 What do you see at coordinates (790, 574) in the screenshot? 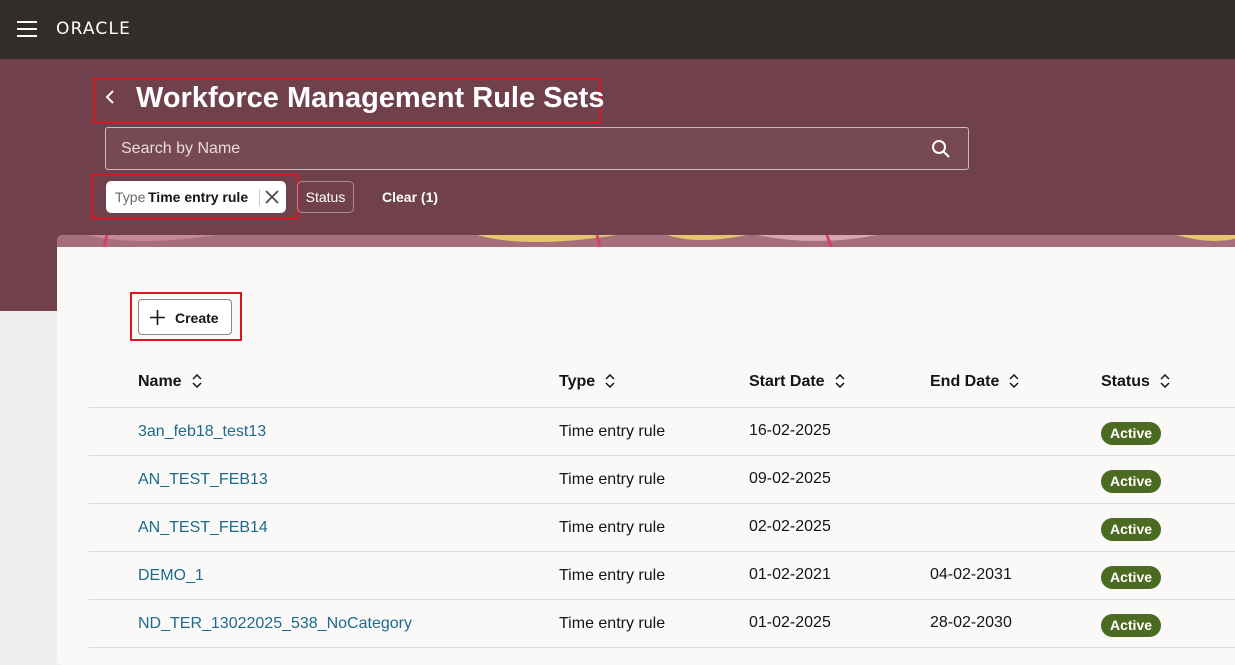
I see `start-date-cell: 01-02-2021` at bounding box center [790, 574].